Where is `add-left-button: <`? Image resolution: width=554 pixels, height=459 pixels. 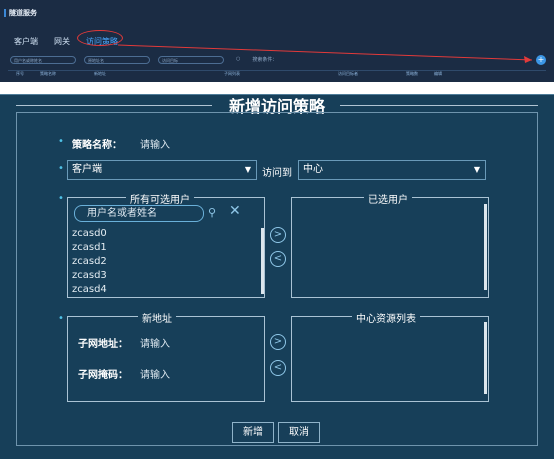 add-left-button: < is located at coordinates (278, 368).